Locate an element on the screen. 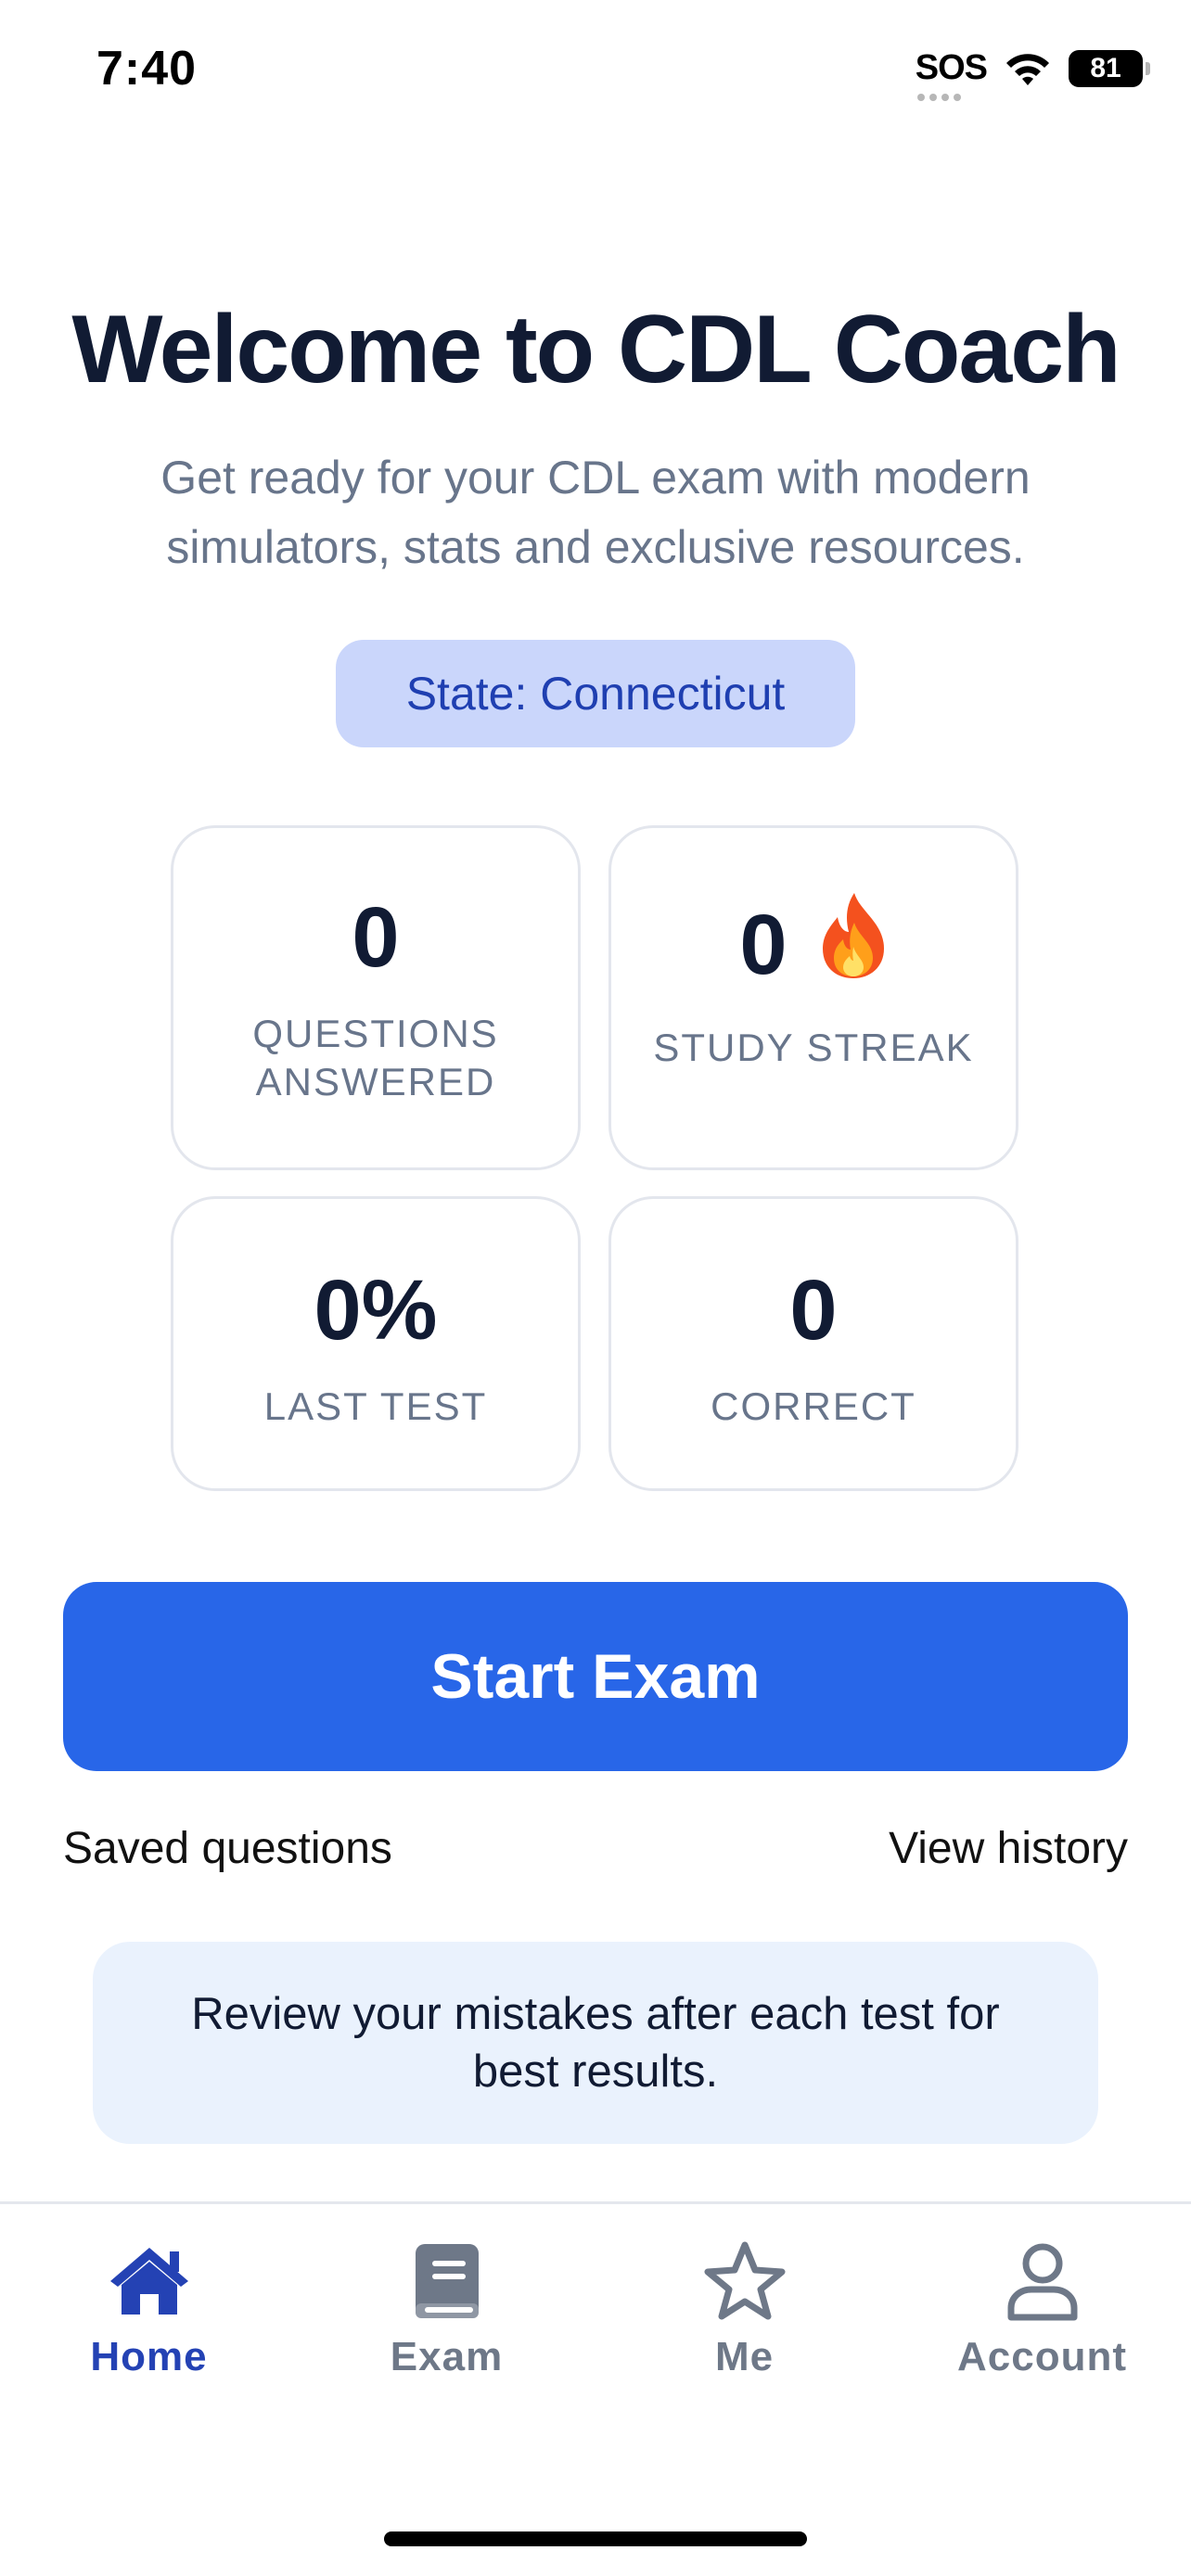 This screenshot has width=1191, height=2576. view-history-link: View history is located at coordinates (1008, 1848).